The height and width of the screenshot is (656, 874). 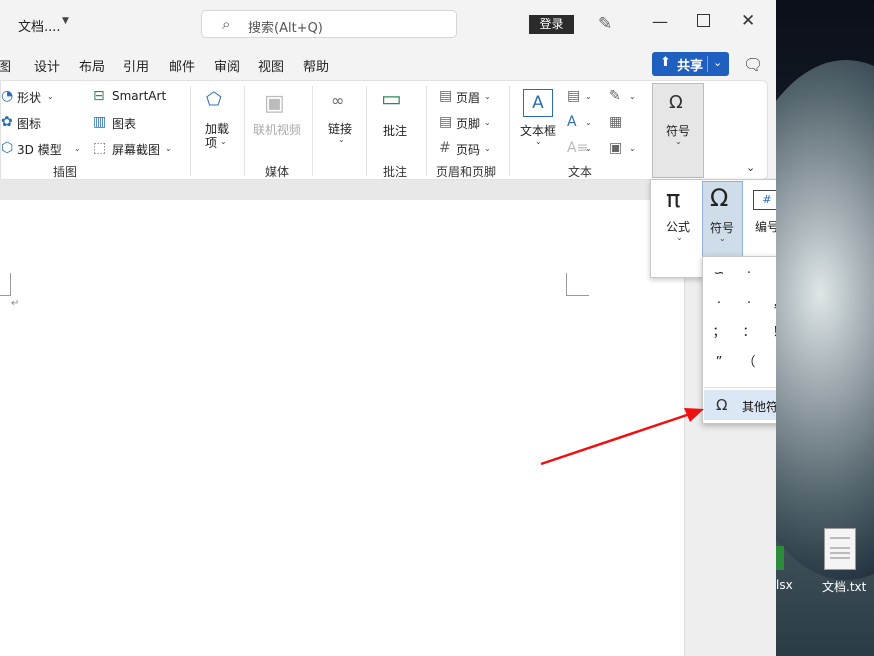 I want to click on annotation-arrow, so click(x=622, y=437).